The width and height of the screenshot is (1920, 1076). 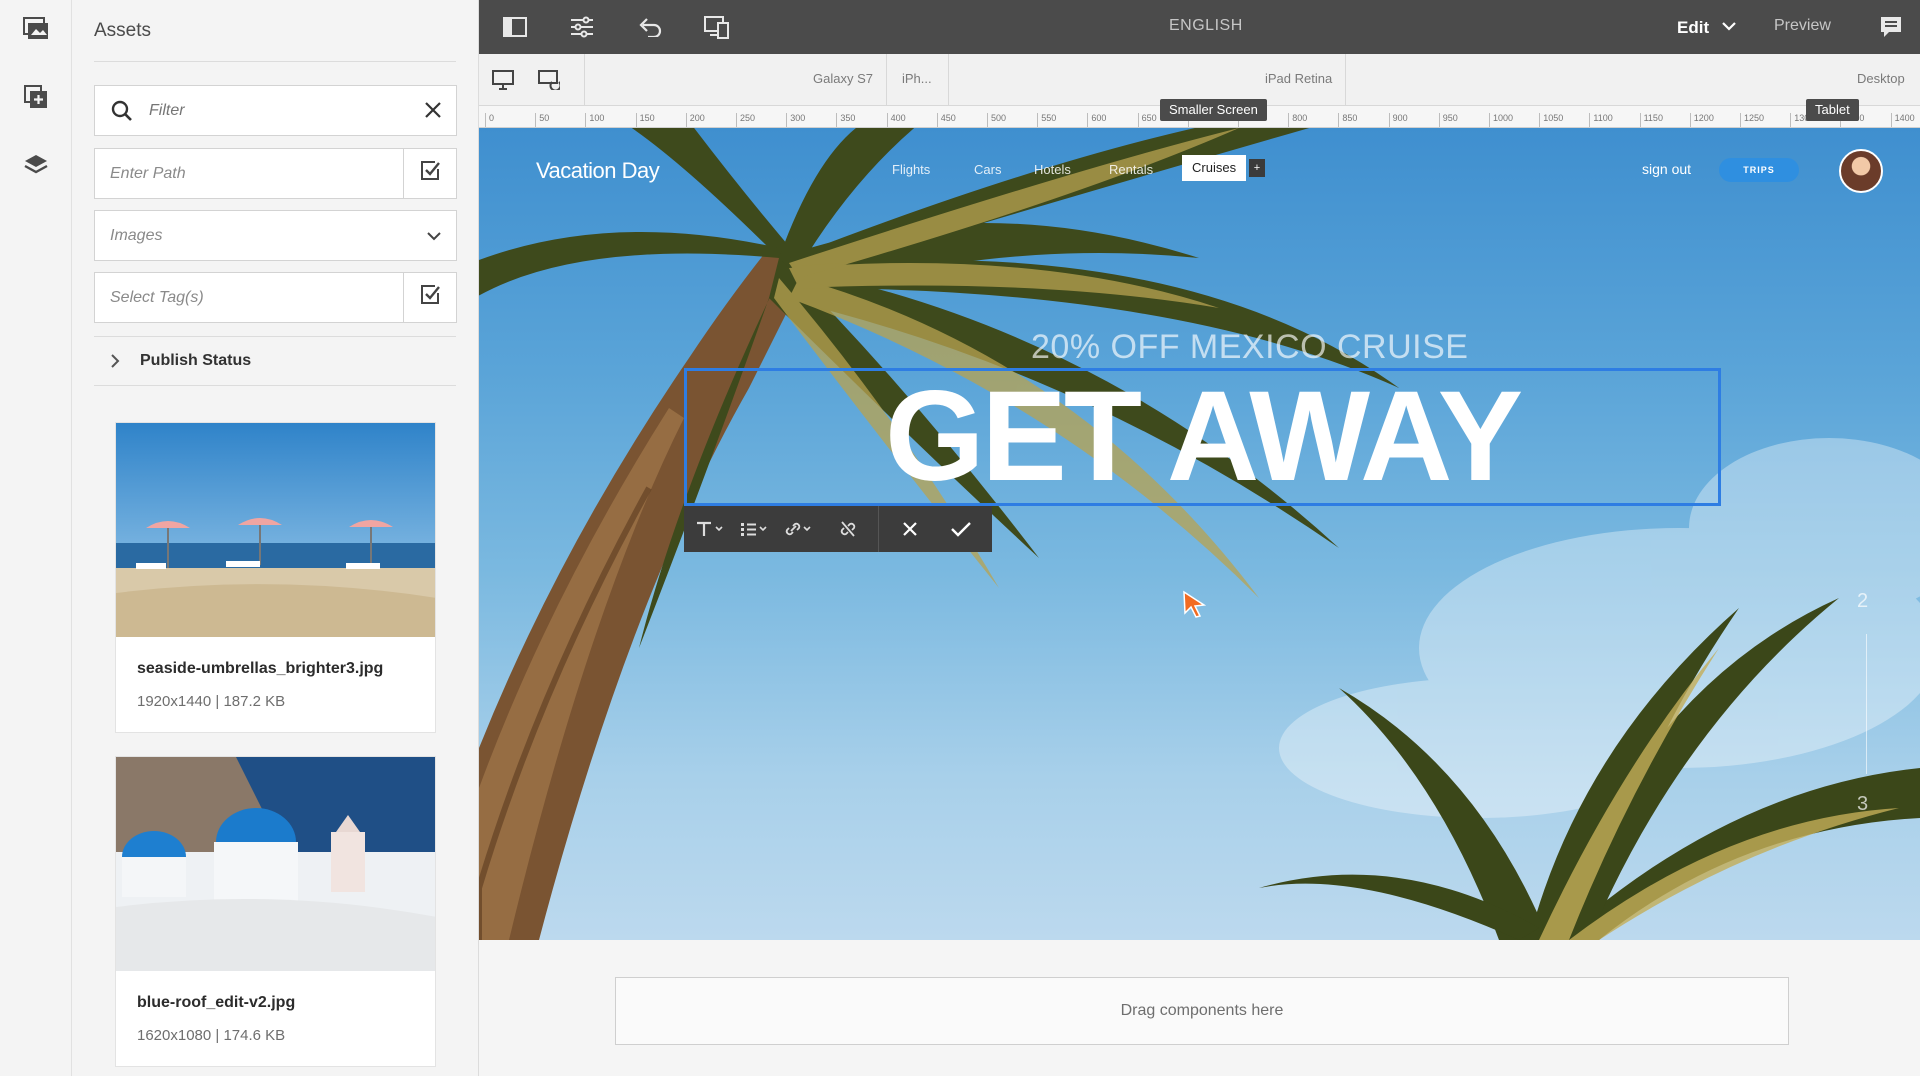 I want to click on ruler-tick: 0, so click(x=489, y=120).